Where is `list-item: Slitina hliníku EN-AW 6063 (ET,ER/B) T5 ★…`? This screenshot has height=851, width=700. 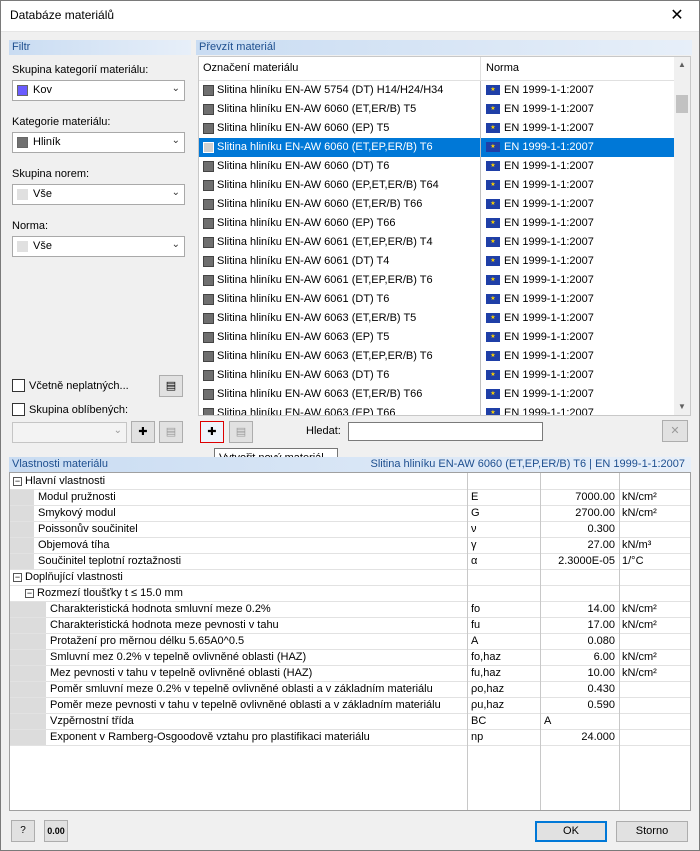
list-item: Slitina hliníku EN-AW 6063 (ET,ER/B) T5 ★… is located at coordinates (437, 318).